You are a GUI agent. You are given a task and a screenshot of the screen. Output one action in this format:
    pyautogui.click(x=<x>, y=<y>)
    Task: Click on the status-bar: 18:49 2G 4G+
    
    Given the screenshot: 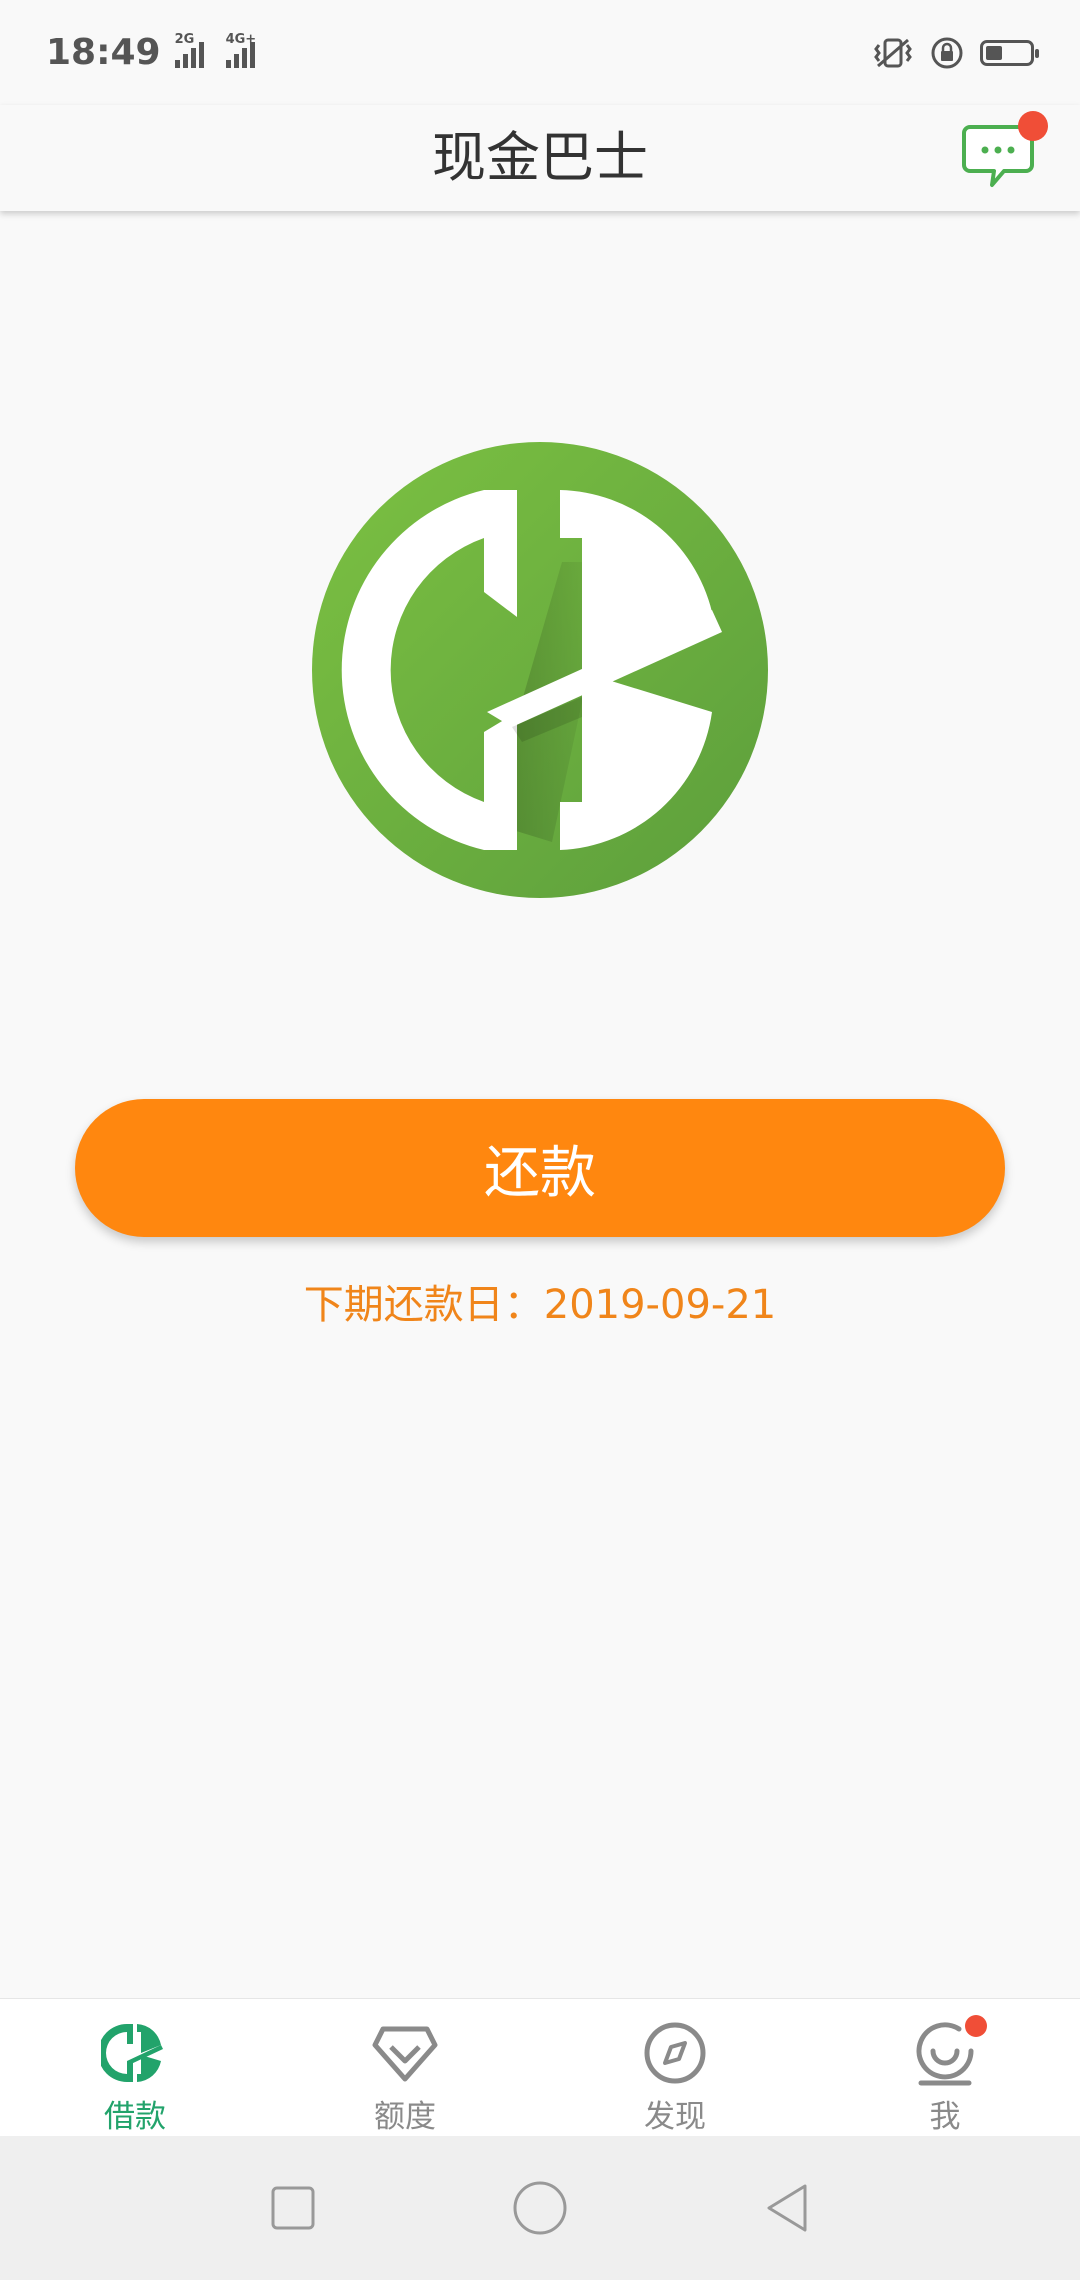 What is the action you would take?
    pyautogui.click(x=540, y=52)
    